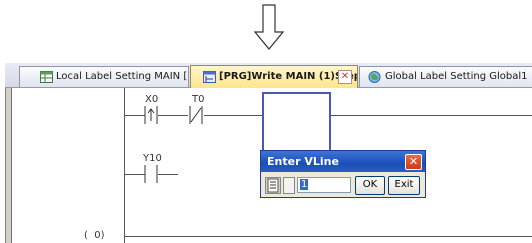 Image resolution: width=532 pixels, height=243 pixels. Describe the element at coordinates (324, 185) in the screenshot. I see `vline-count-input: 1` at that location.